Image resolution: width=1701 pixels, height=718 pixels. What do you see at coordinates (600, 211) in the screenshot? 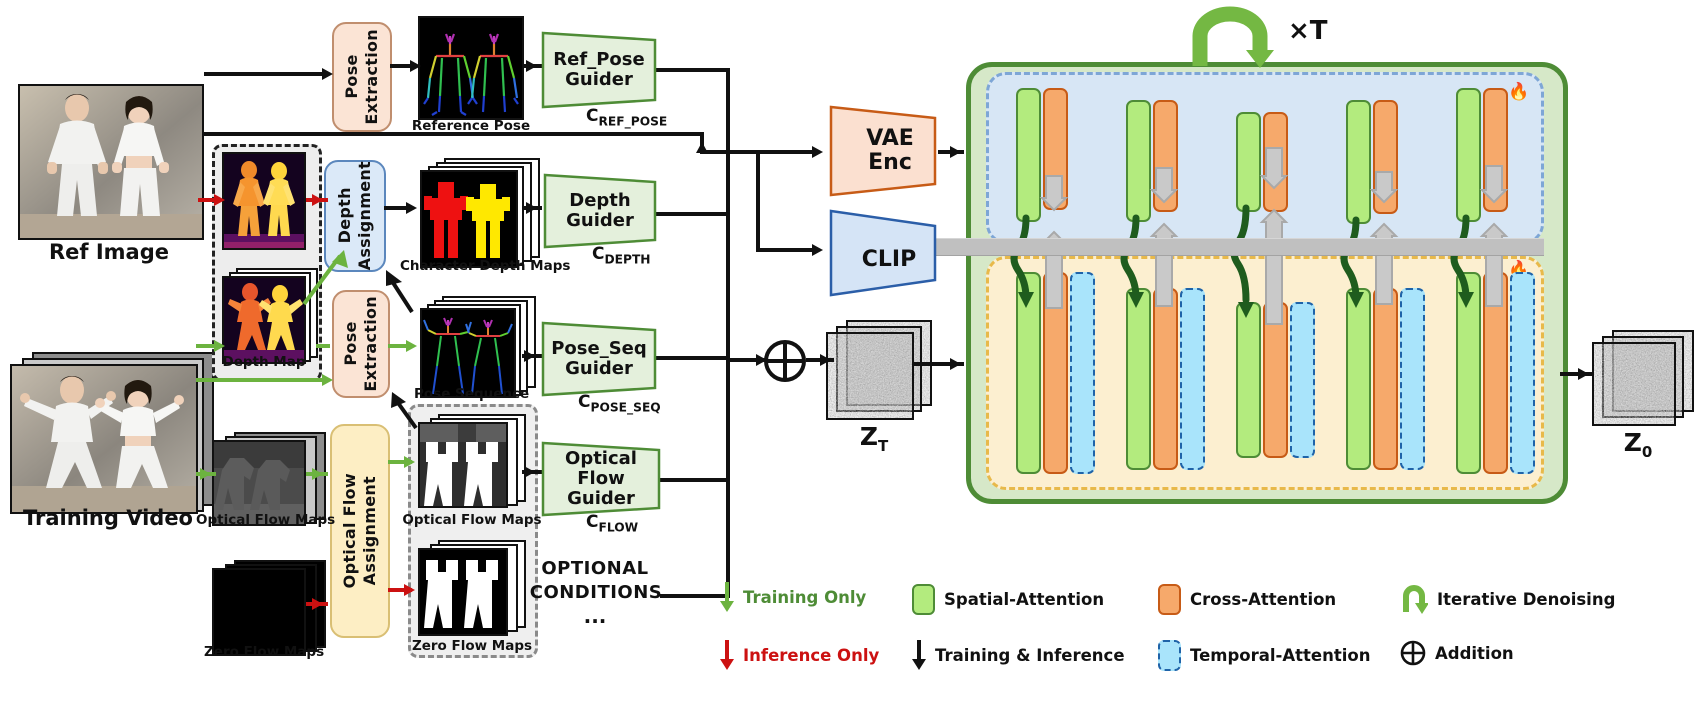
I see `depth-guider: Depth Guider 🔥` at bounding box center [600, 211].